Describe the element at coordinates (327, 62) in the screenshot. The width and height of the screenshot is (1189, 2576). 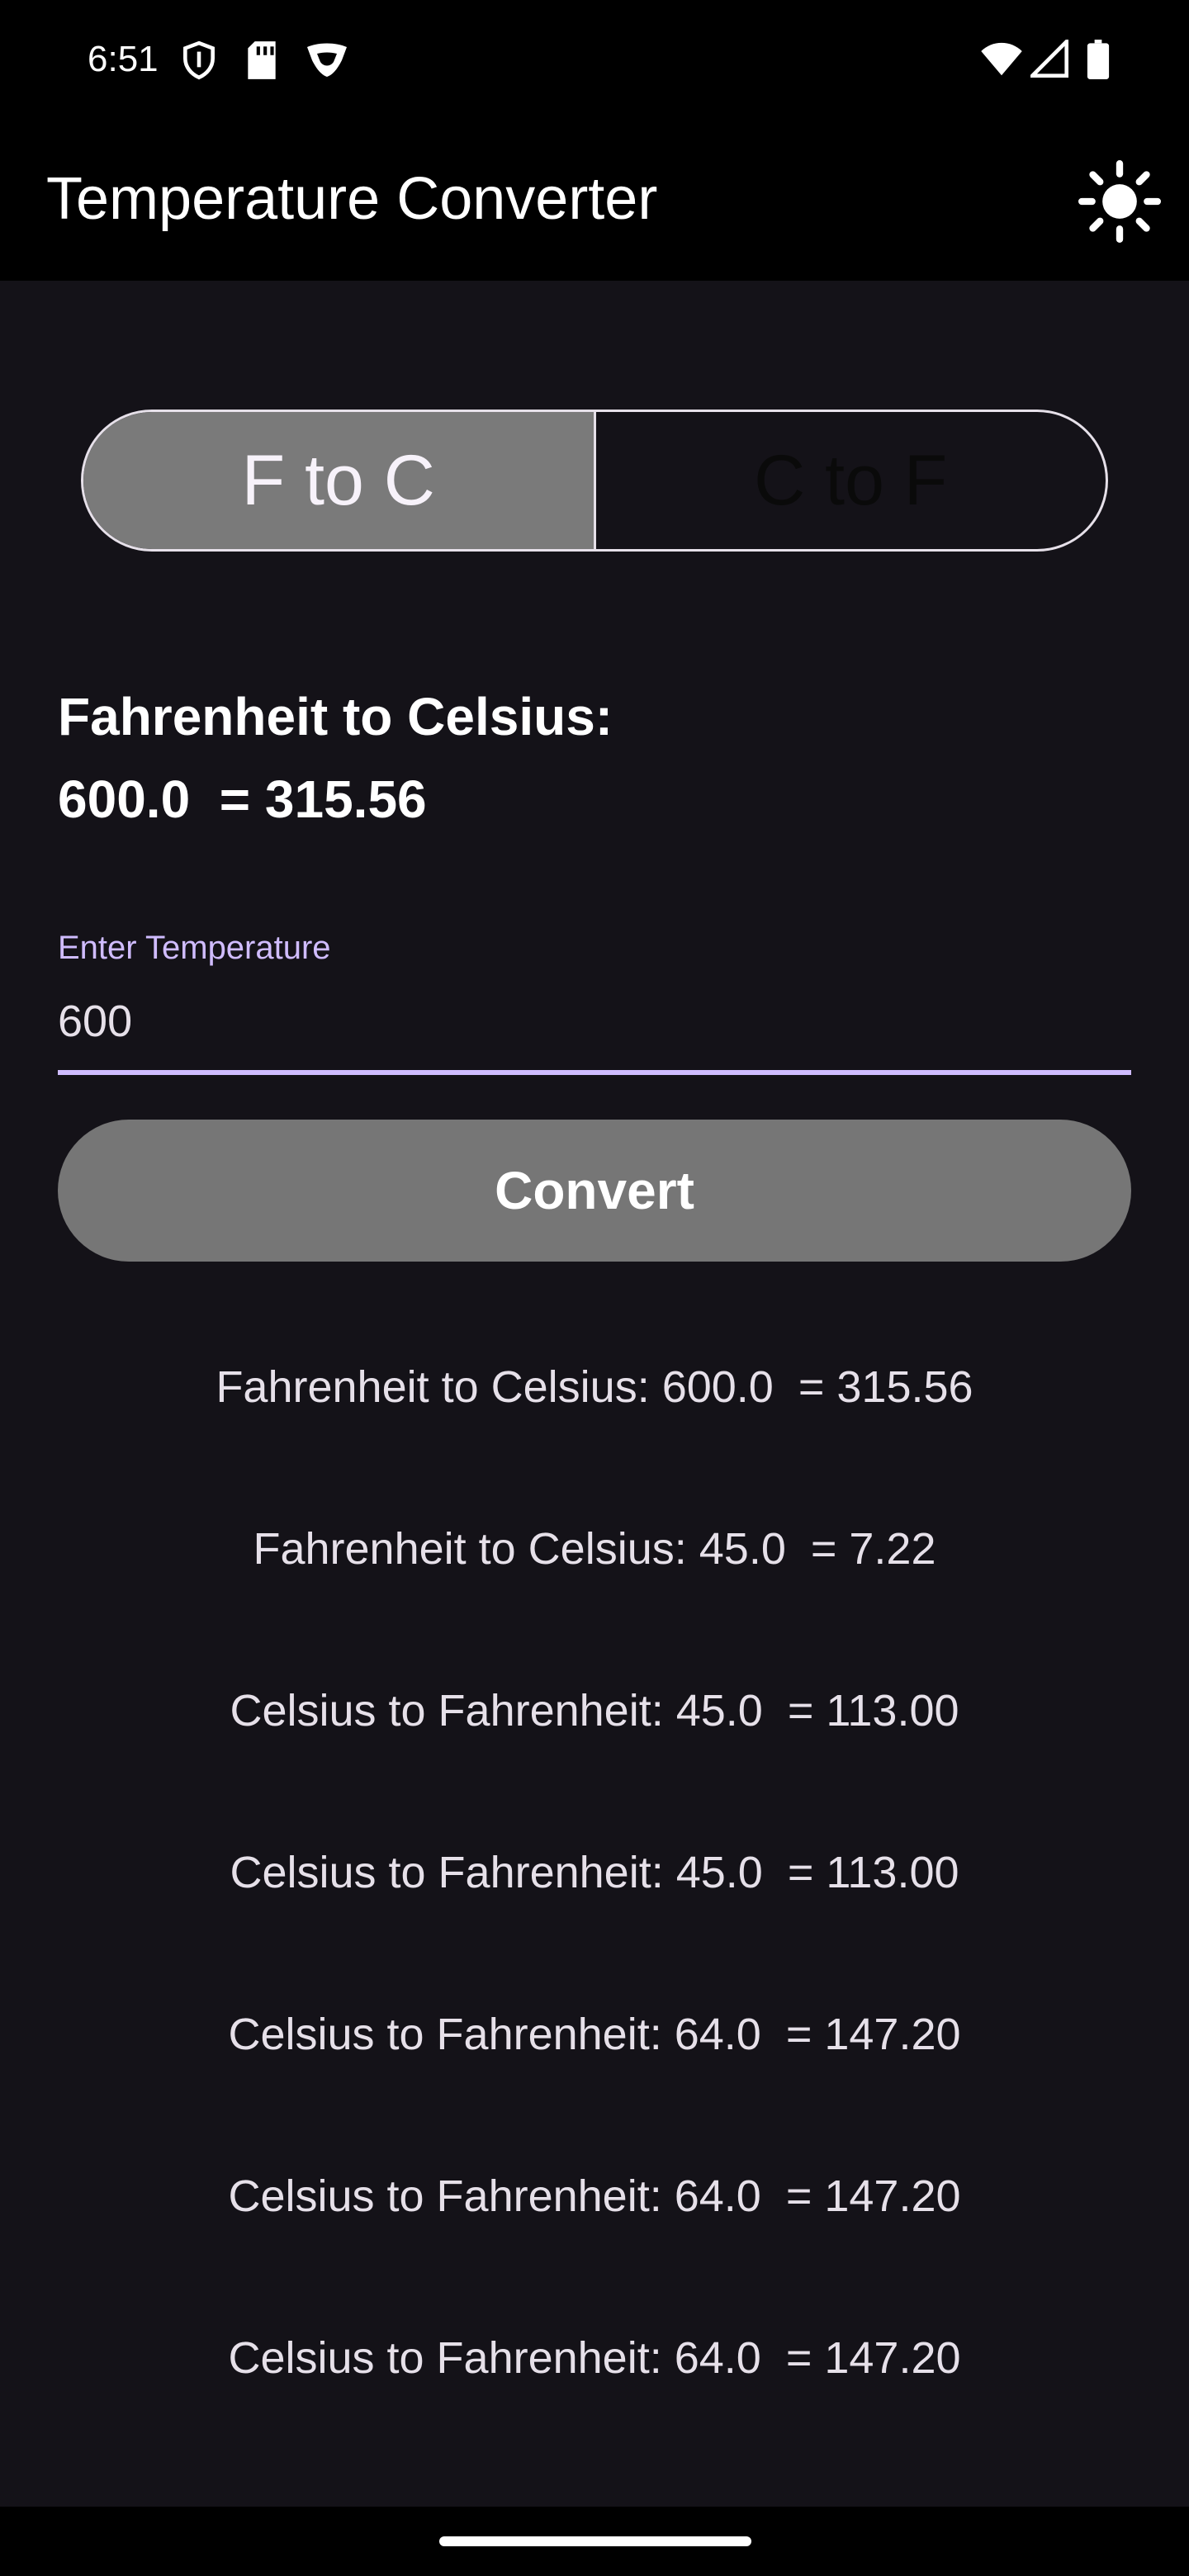
I see `vpn-key-icon` at that location.